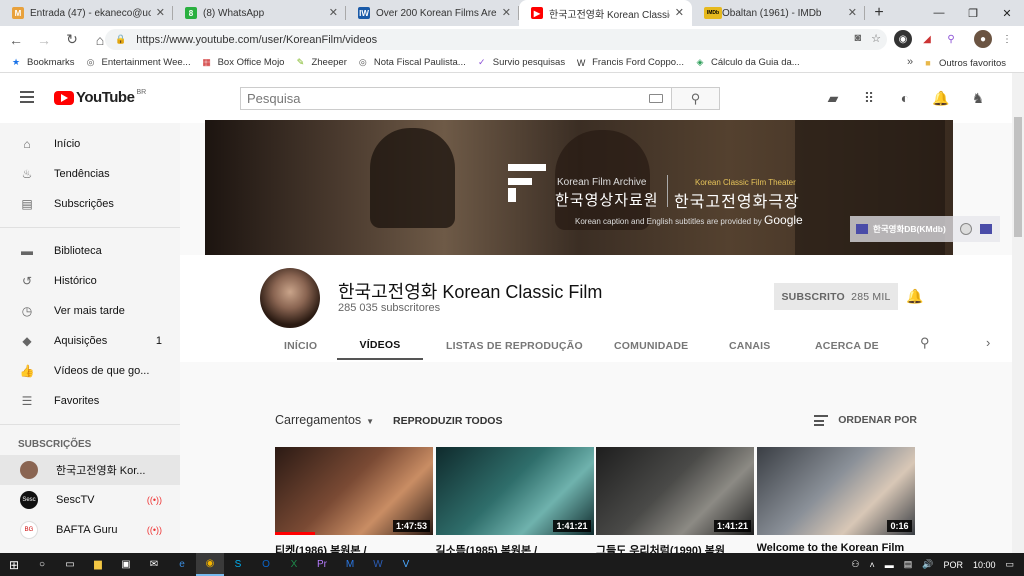 Image resolution: width=1024 pixels, height=576 pixels. I want to click on tab-home: INÍCIO, so click(300, 346).